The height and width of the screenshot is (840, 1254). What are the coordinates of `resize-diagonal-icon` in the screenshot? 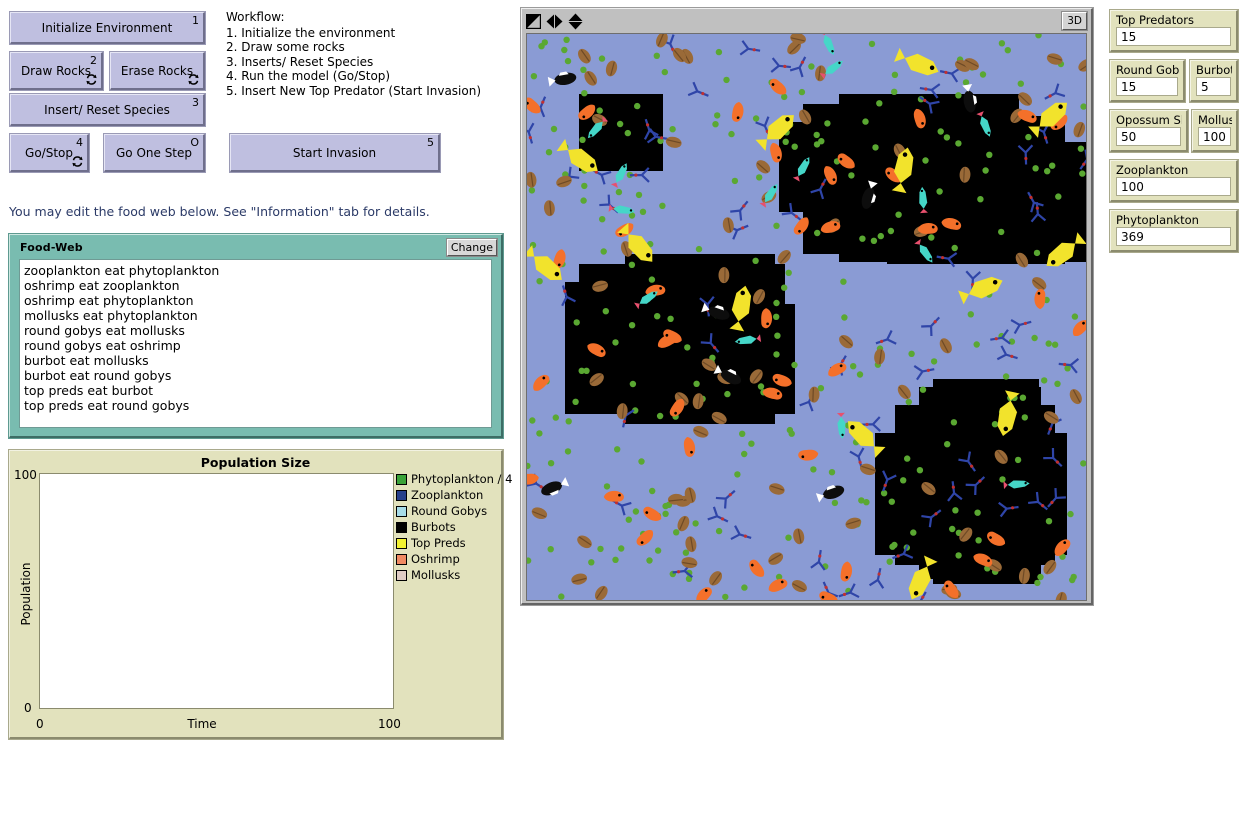 It's located at (533, 21).